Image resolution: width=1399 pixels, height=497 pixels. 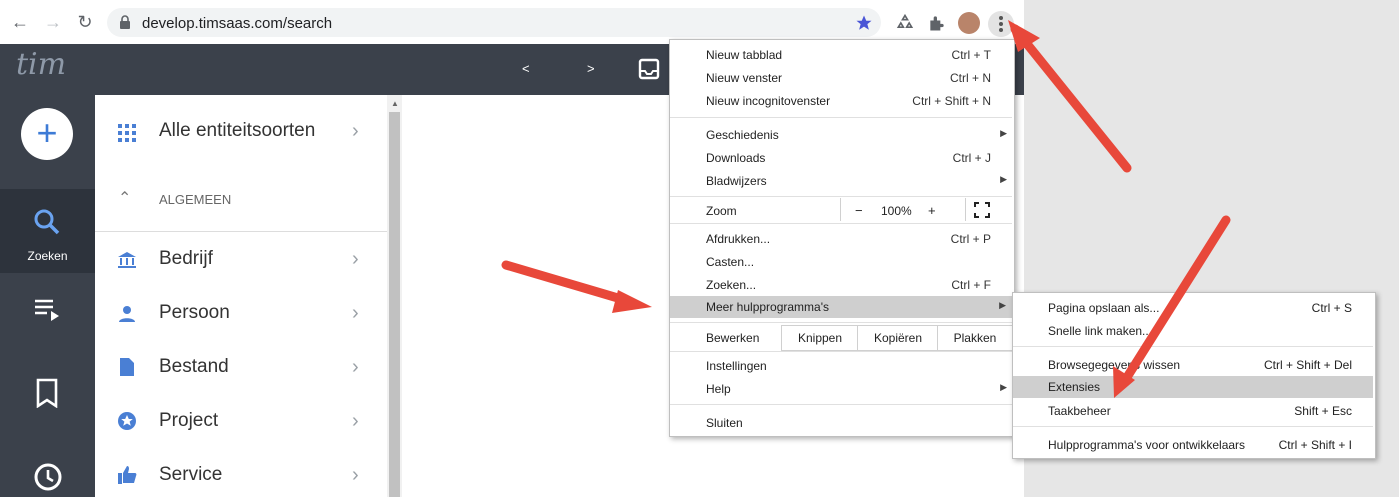 What do you see at coordinates (47, 256) in the screenshot?
I see `rail-search-label: Zoeken` at bounding box center [47, 256].